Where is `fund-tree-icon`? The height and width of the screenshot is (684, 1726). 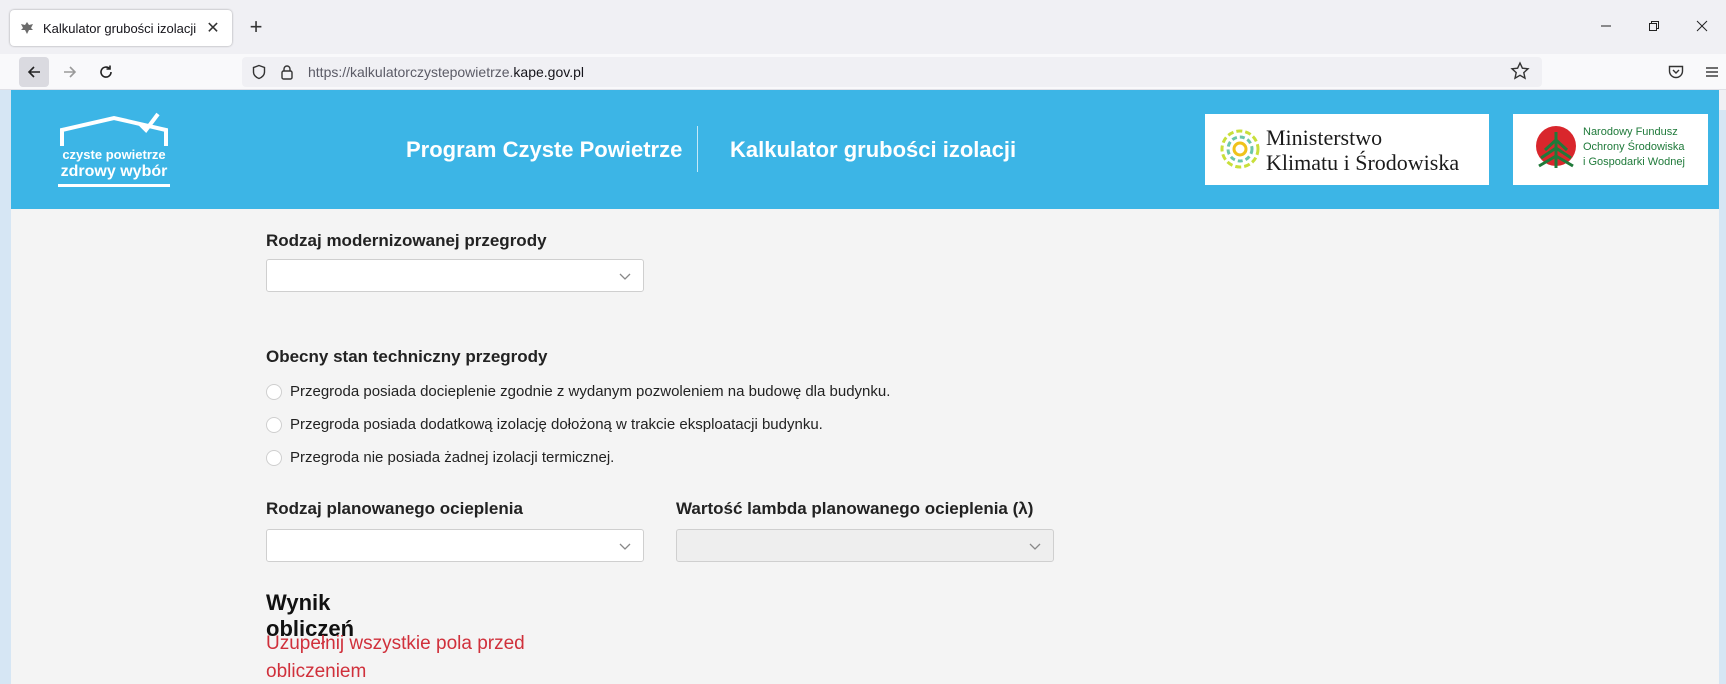
fund-tree-icon is located at coordinates (1556, 147).